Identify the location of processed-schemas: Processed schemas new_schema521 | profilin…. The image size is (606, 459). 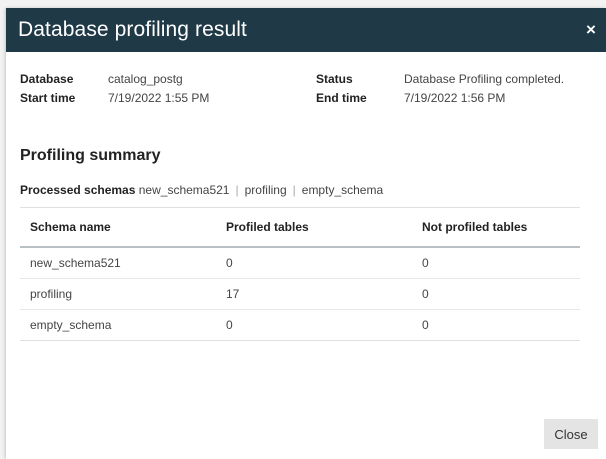
(201, 190).